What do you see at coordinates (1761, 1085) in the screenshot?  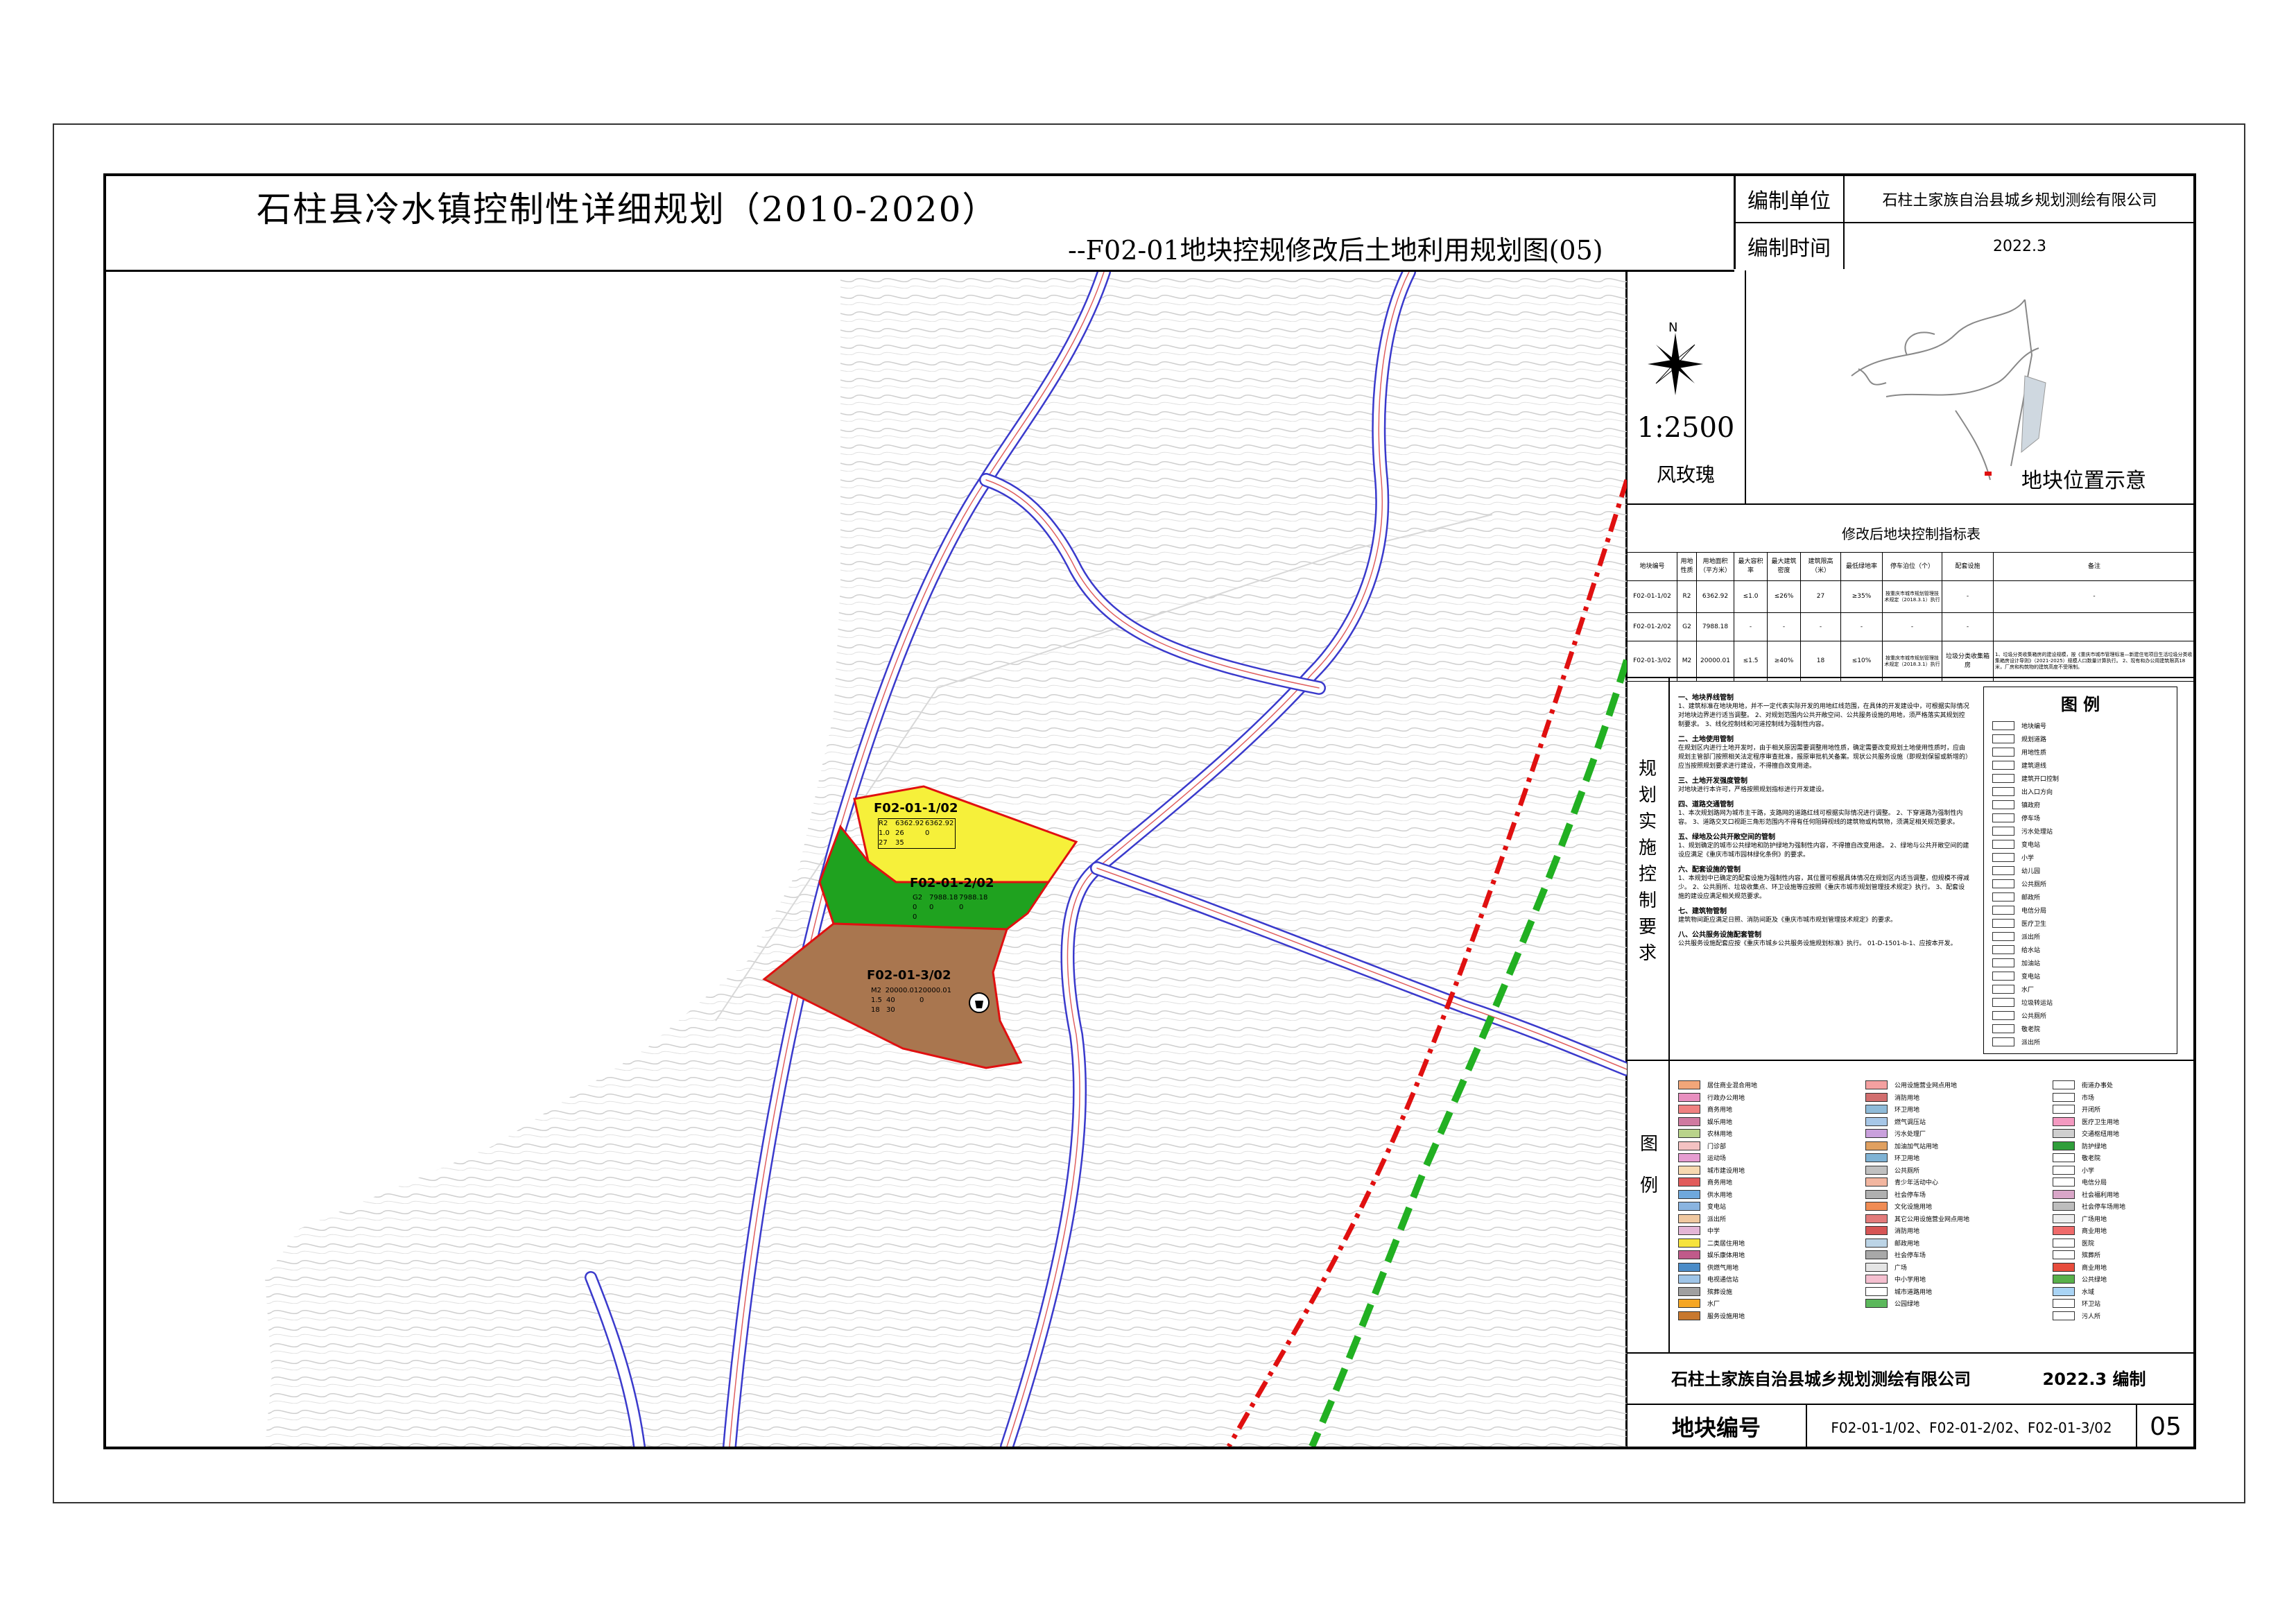 I see `legend-item: 居住商业混合用地` at bounding box center [1761, 1085].